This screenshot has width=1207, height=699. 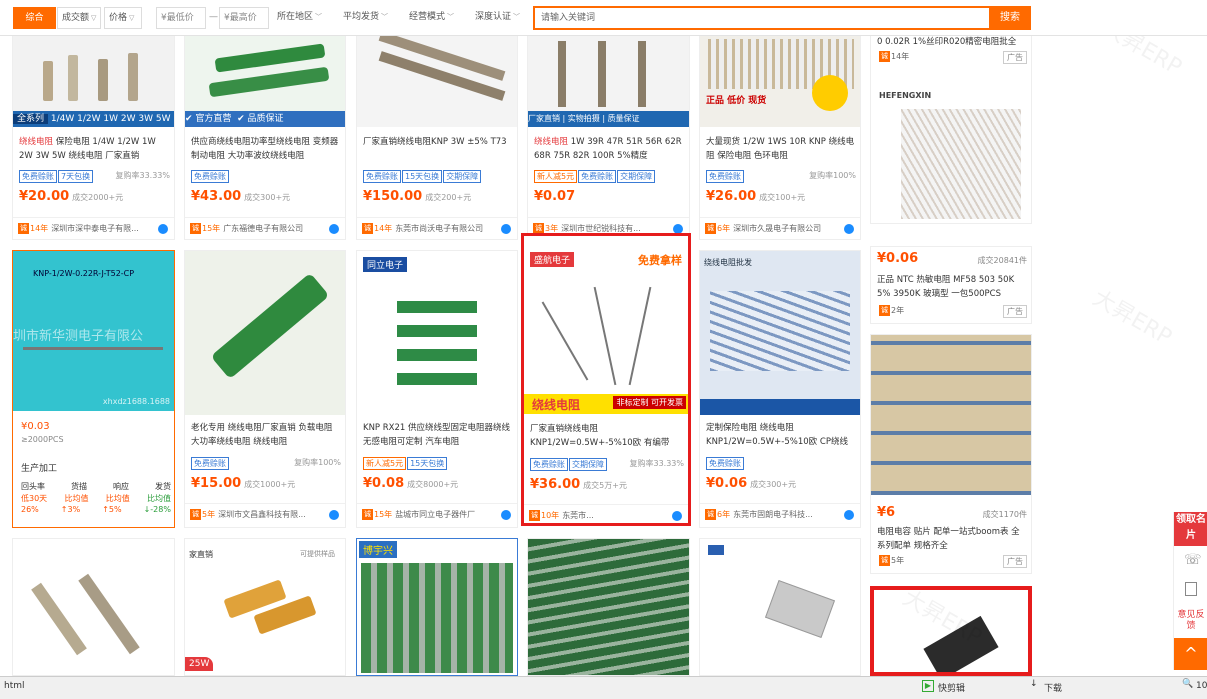 I want to click on product-title: 老化专用 绕线电阻厂家直销 负载电阻 大功率绕线电阻 绕线电阻, so click(x=266, y=435).